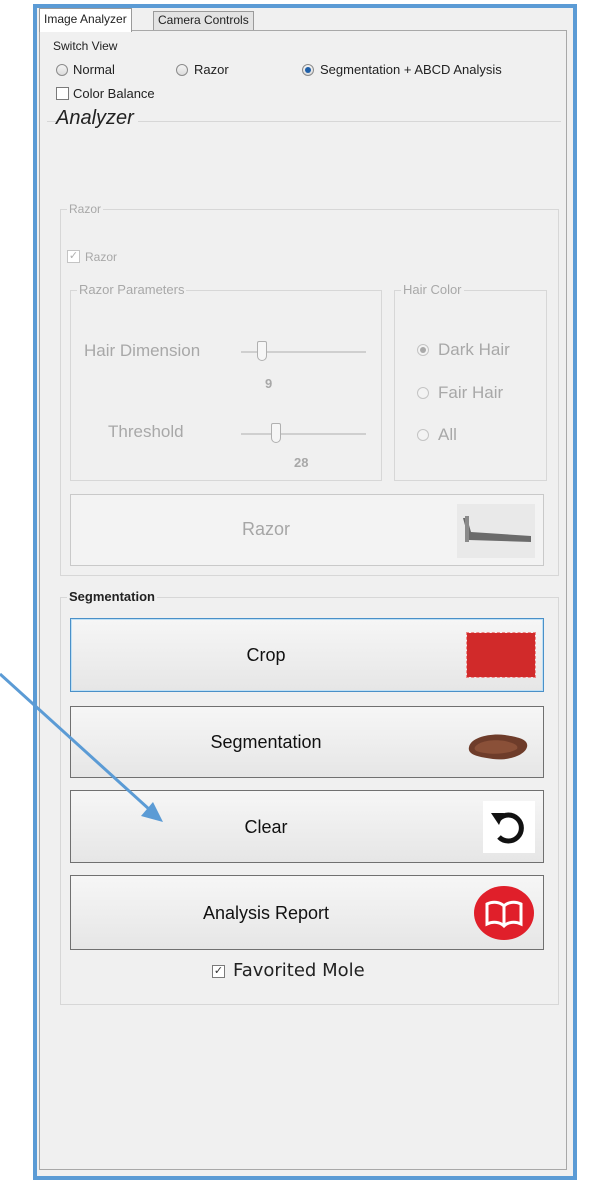  What do you see at coordinates (146, 431) in the screenshot?
I see `threshold-label: Threshold` at bounding box center [146, 431].